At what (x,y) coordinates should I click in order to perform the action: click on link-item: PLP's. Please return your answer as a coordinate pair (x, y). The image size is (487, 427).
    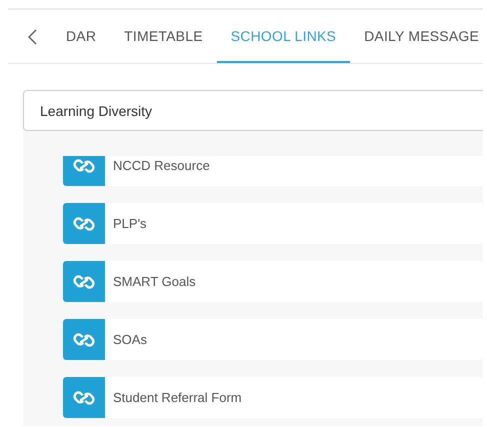
    Looking at the image, I should click on (273, 223).